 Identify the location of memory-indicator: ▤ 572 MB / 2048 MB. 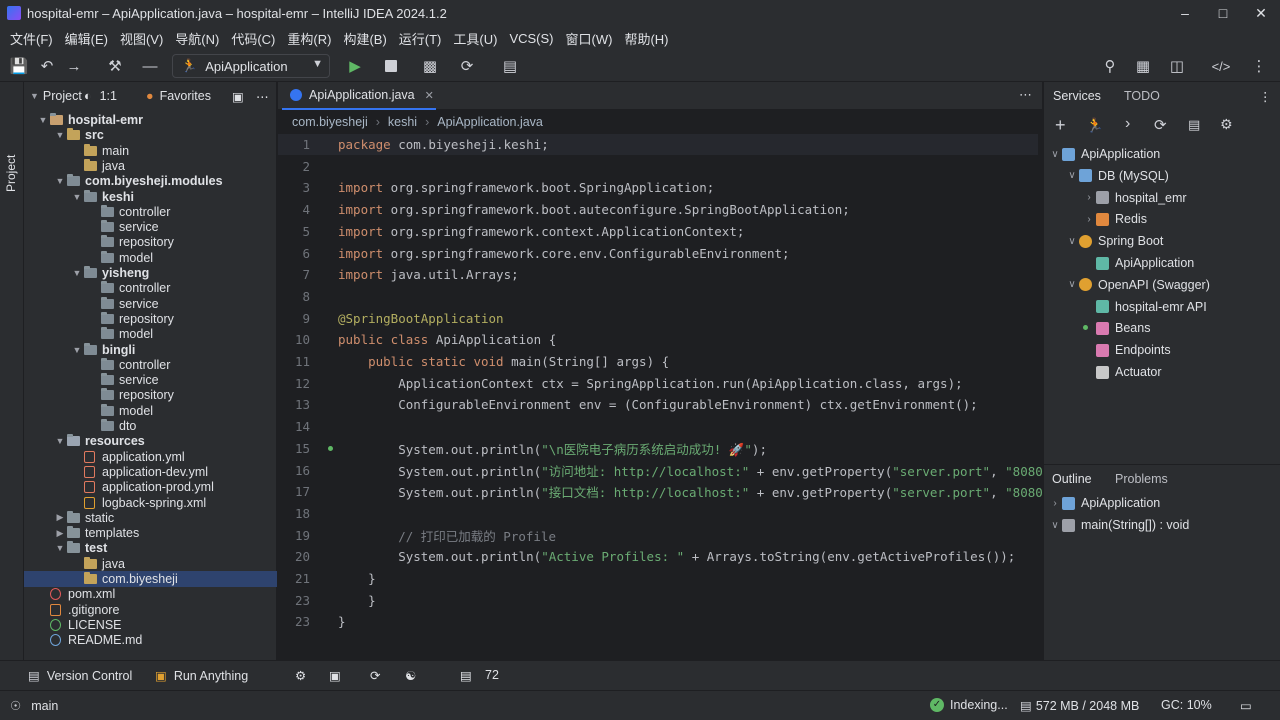
(1079, 706).